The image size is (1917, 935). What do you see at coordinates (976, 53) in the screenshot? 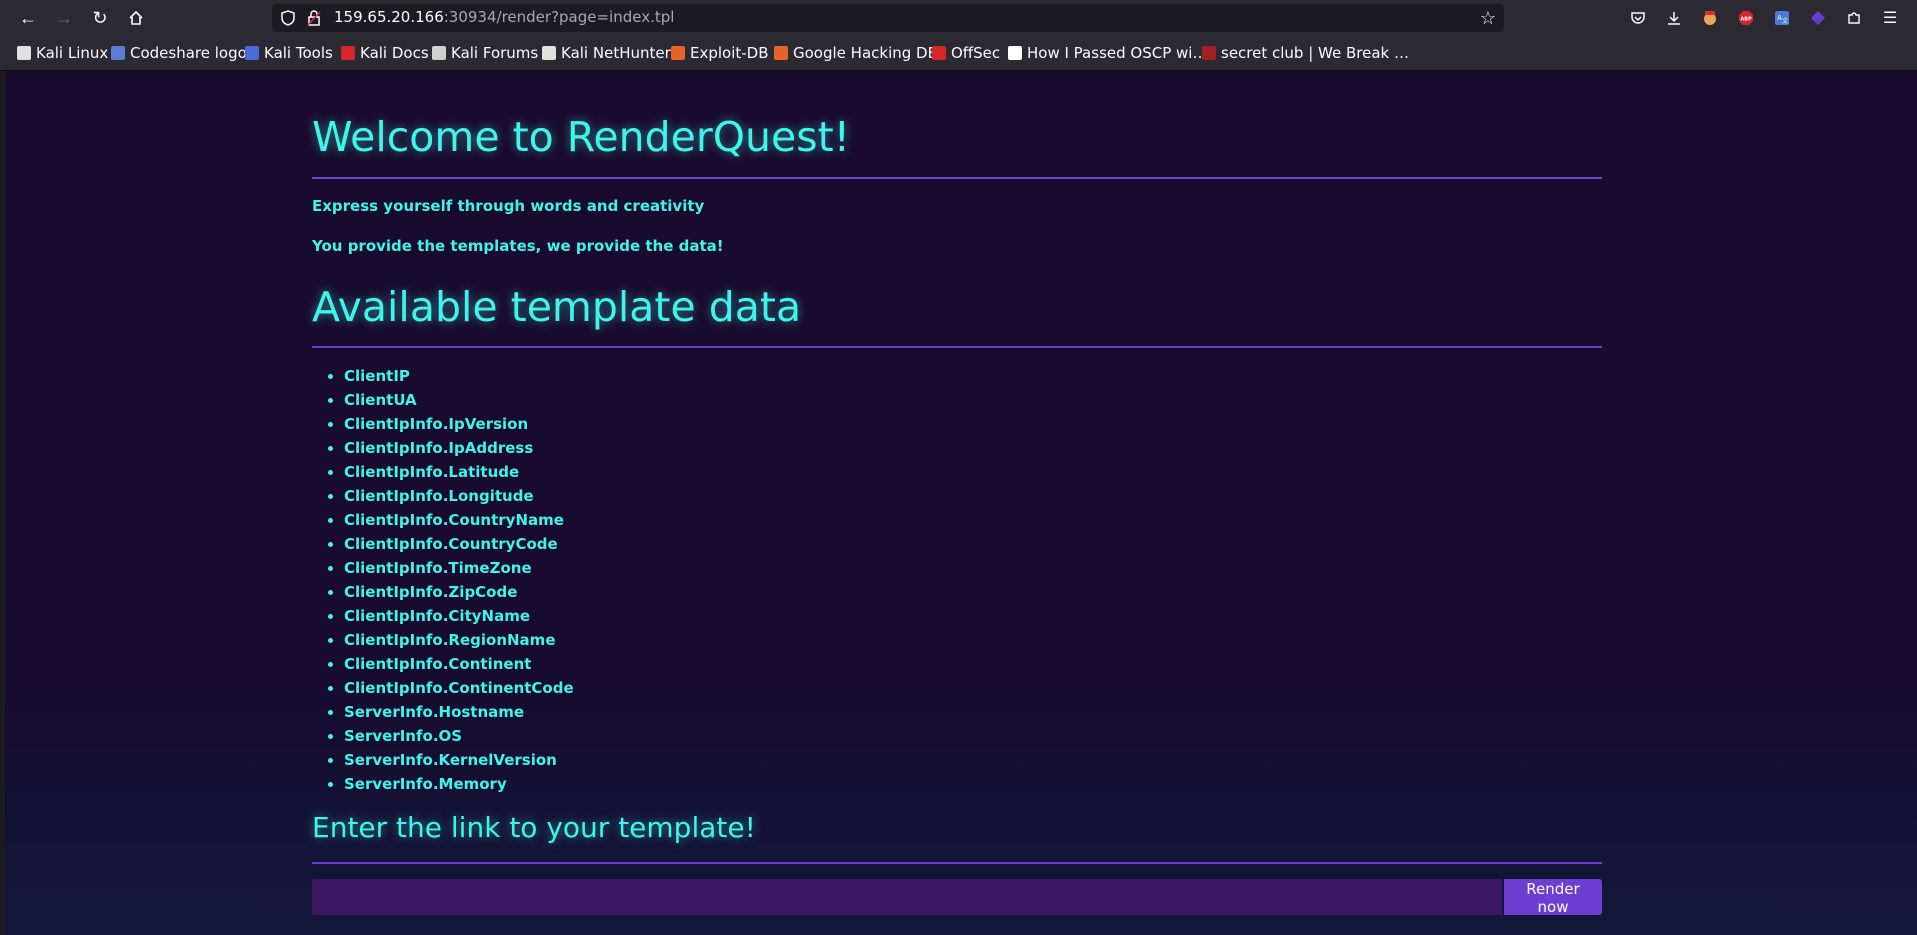
I see `bookmark-label: OffSec` at bounding box center [976, 53].